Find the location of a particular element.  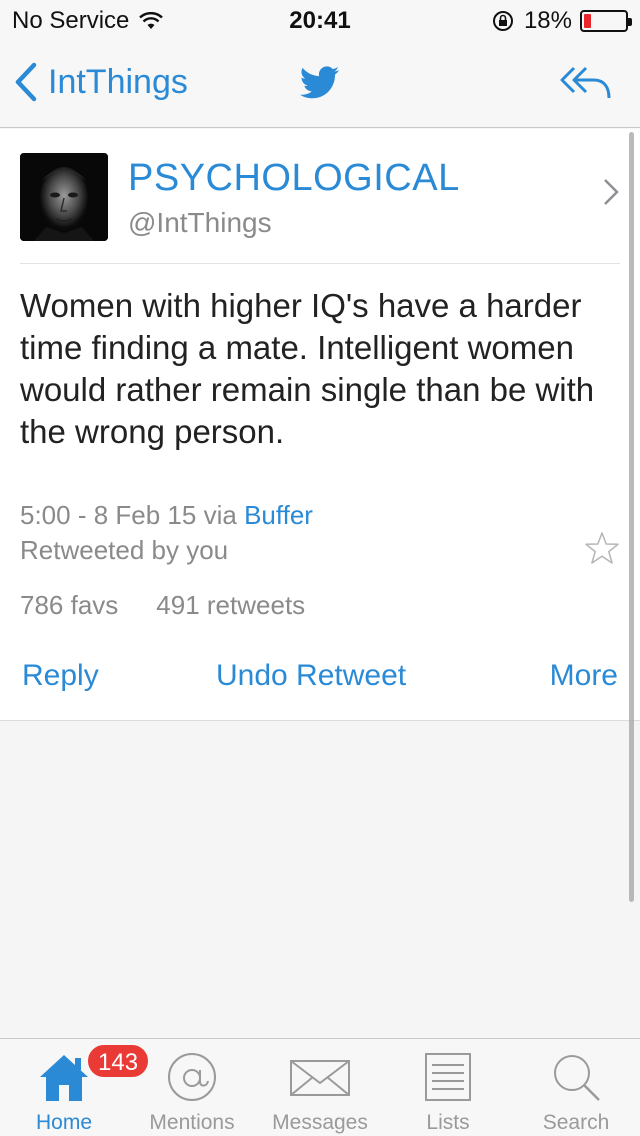

tab-label: Messages is located at coordinates (320, 1122).